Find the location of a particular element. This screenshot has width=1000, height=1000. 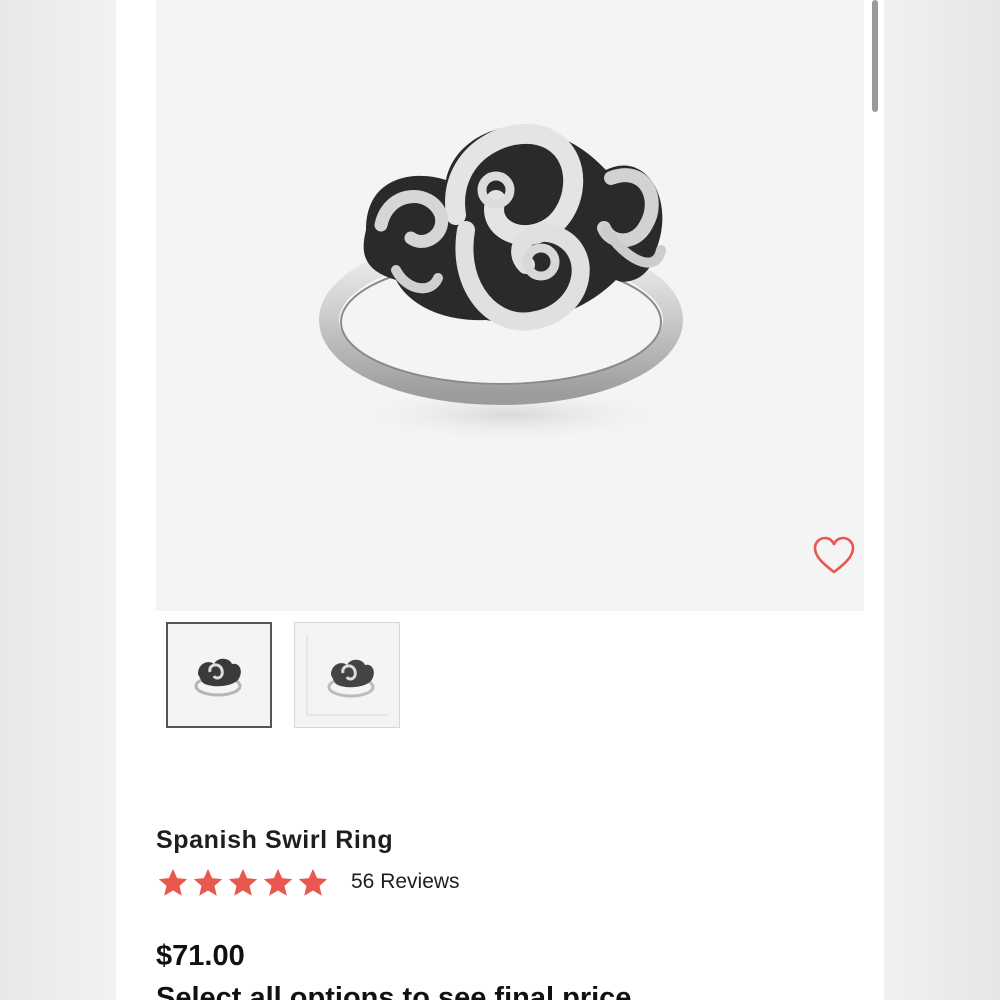

product-price: $71.00 is located at coordinates (200, 956).